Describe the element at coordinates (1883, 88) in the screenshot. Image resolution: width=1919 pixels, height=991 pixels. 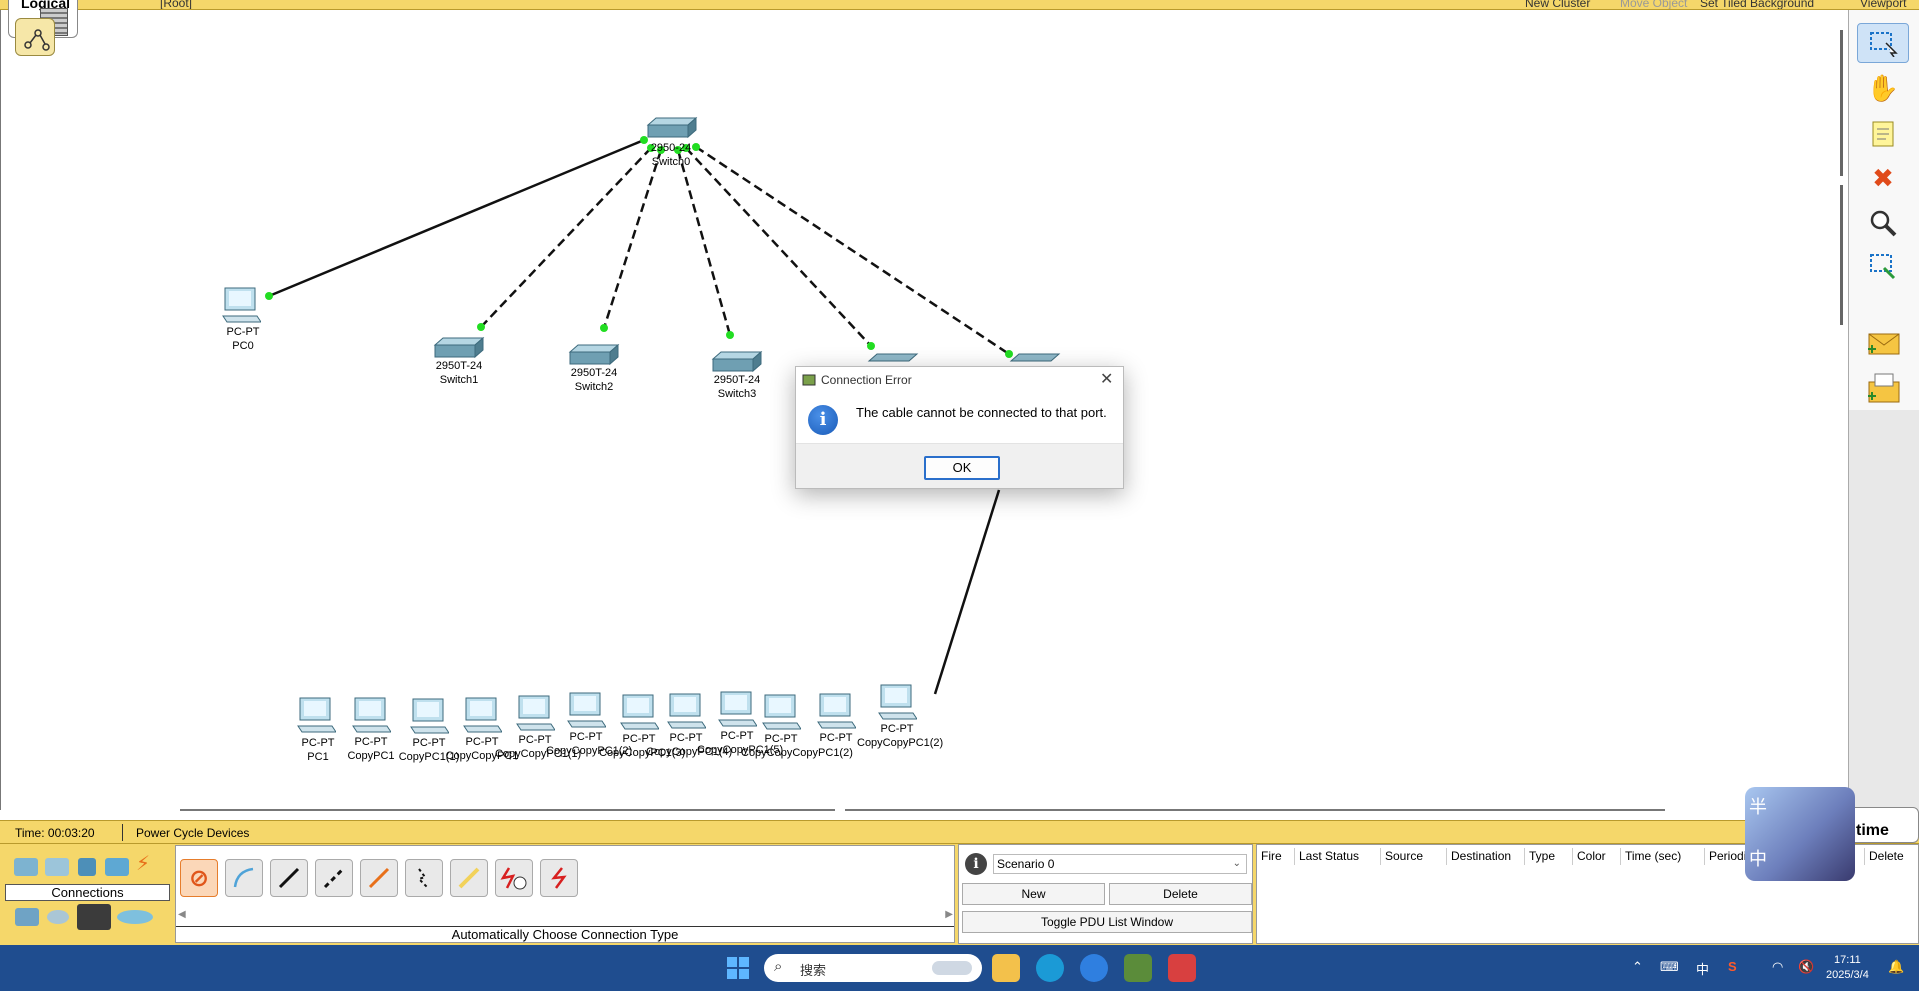
I see `inspect-hand-button: ✋` at that location.